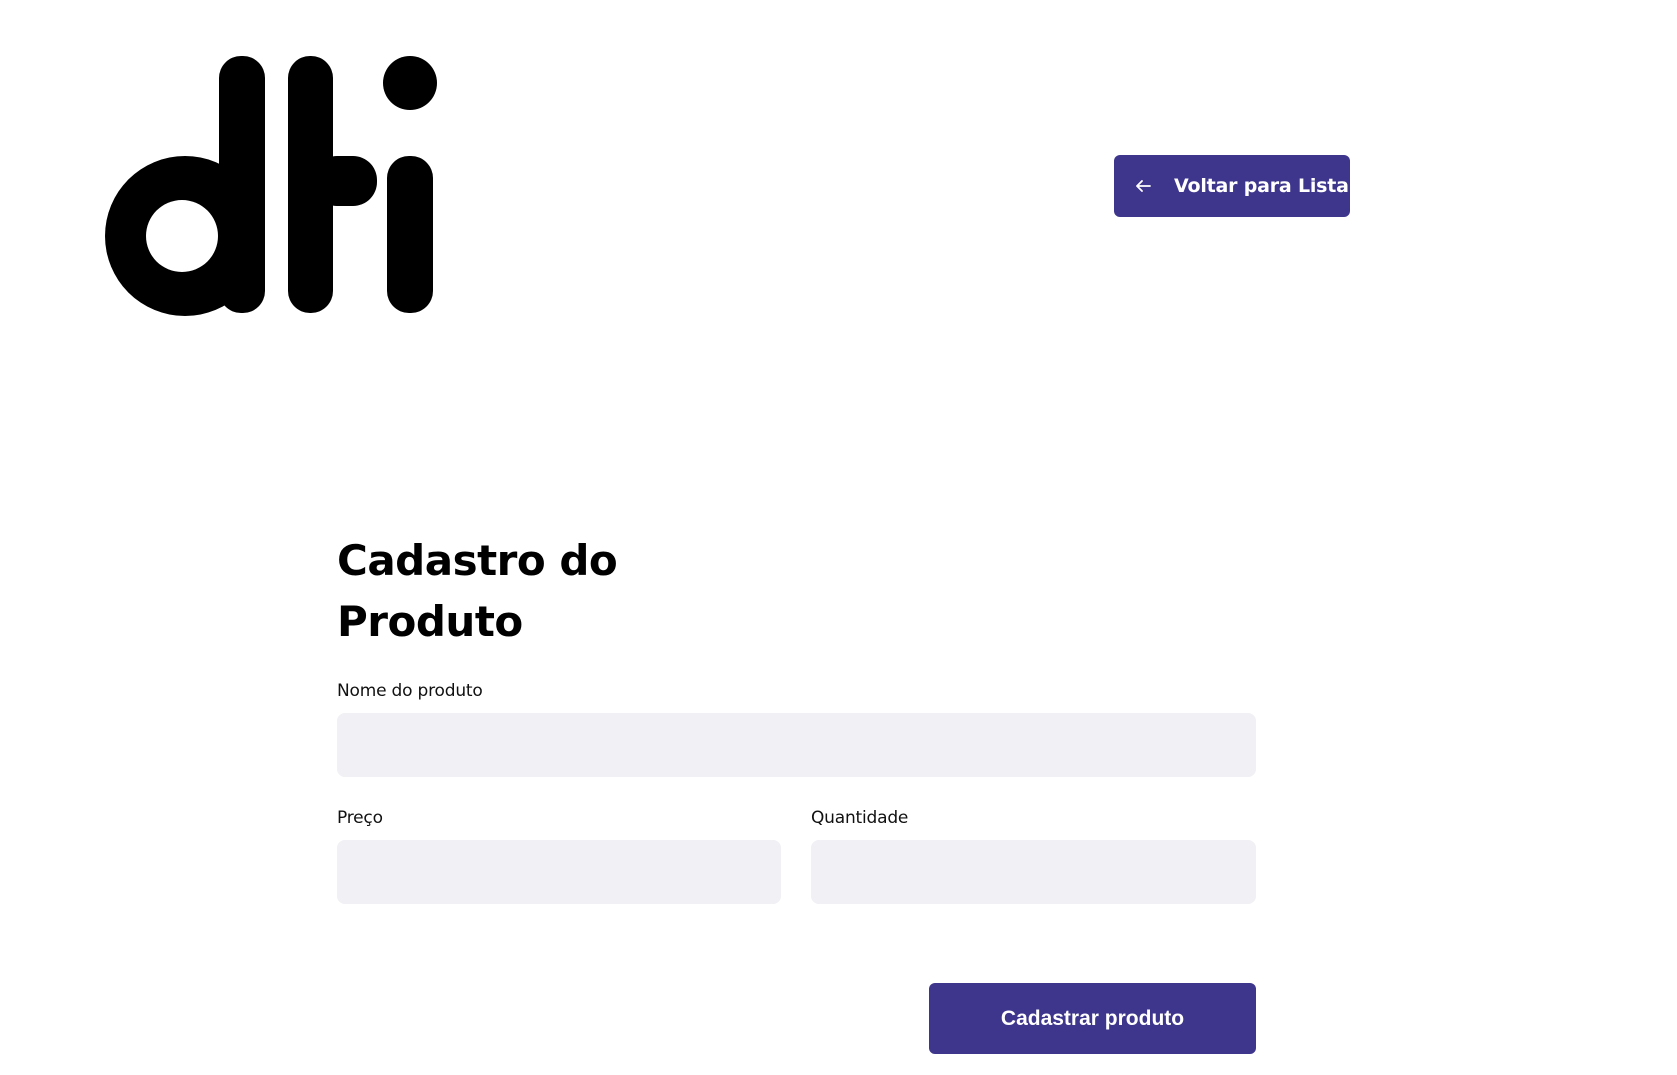 This screenshot has width=1677, height=1075. I want to click on register-product-button: Cadastrar produto, so click(1092, 1018).